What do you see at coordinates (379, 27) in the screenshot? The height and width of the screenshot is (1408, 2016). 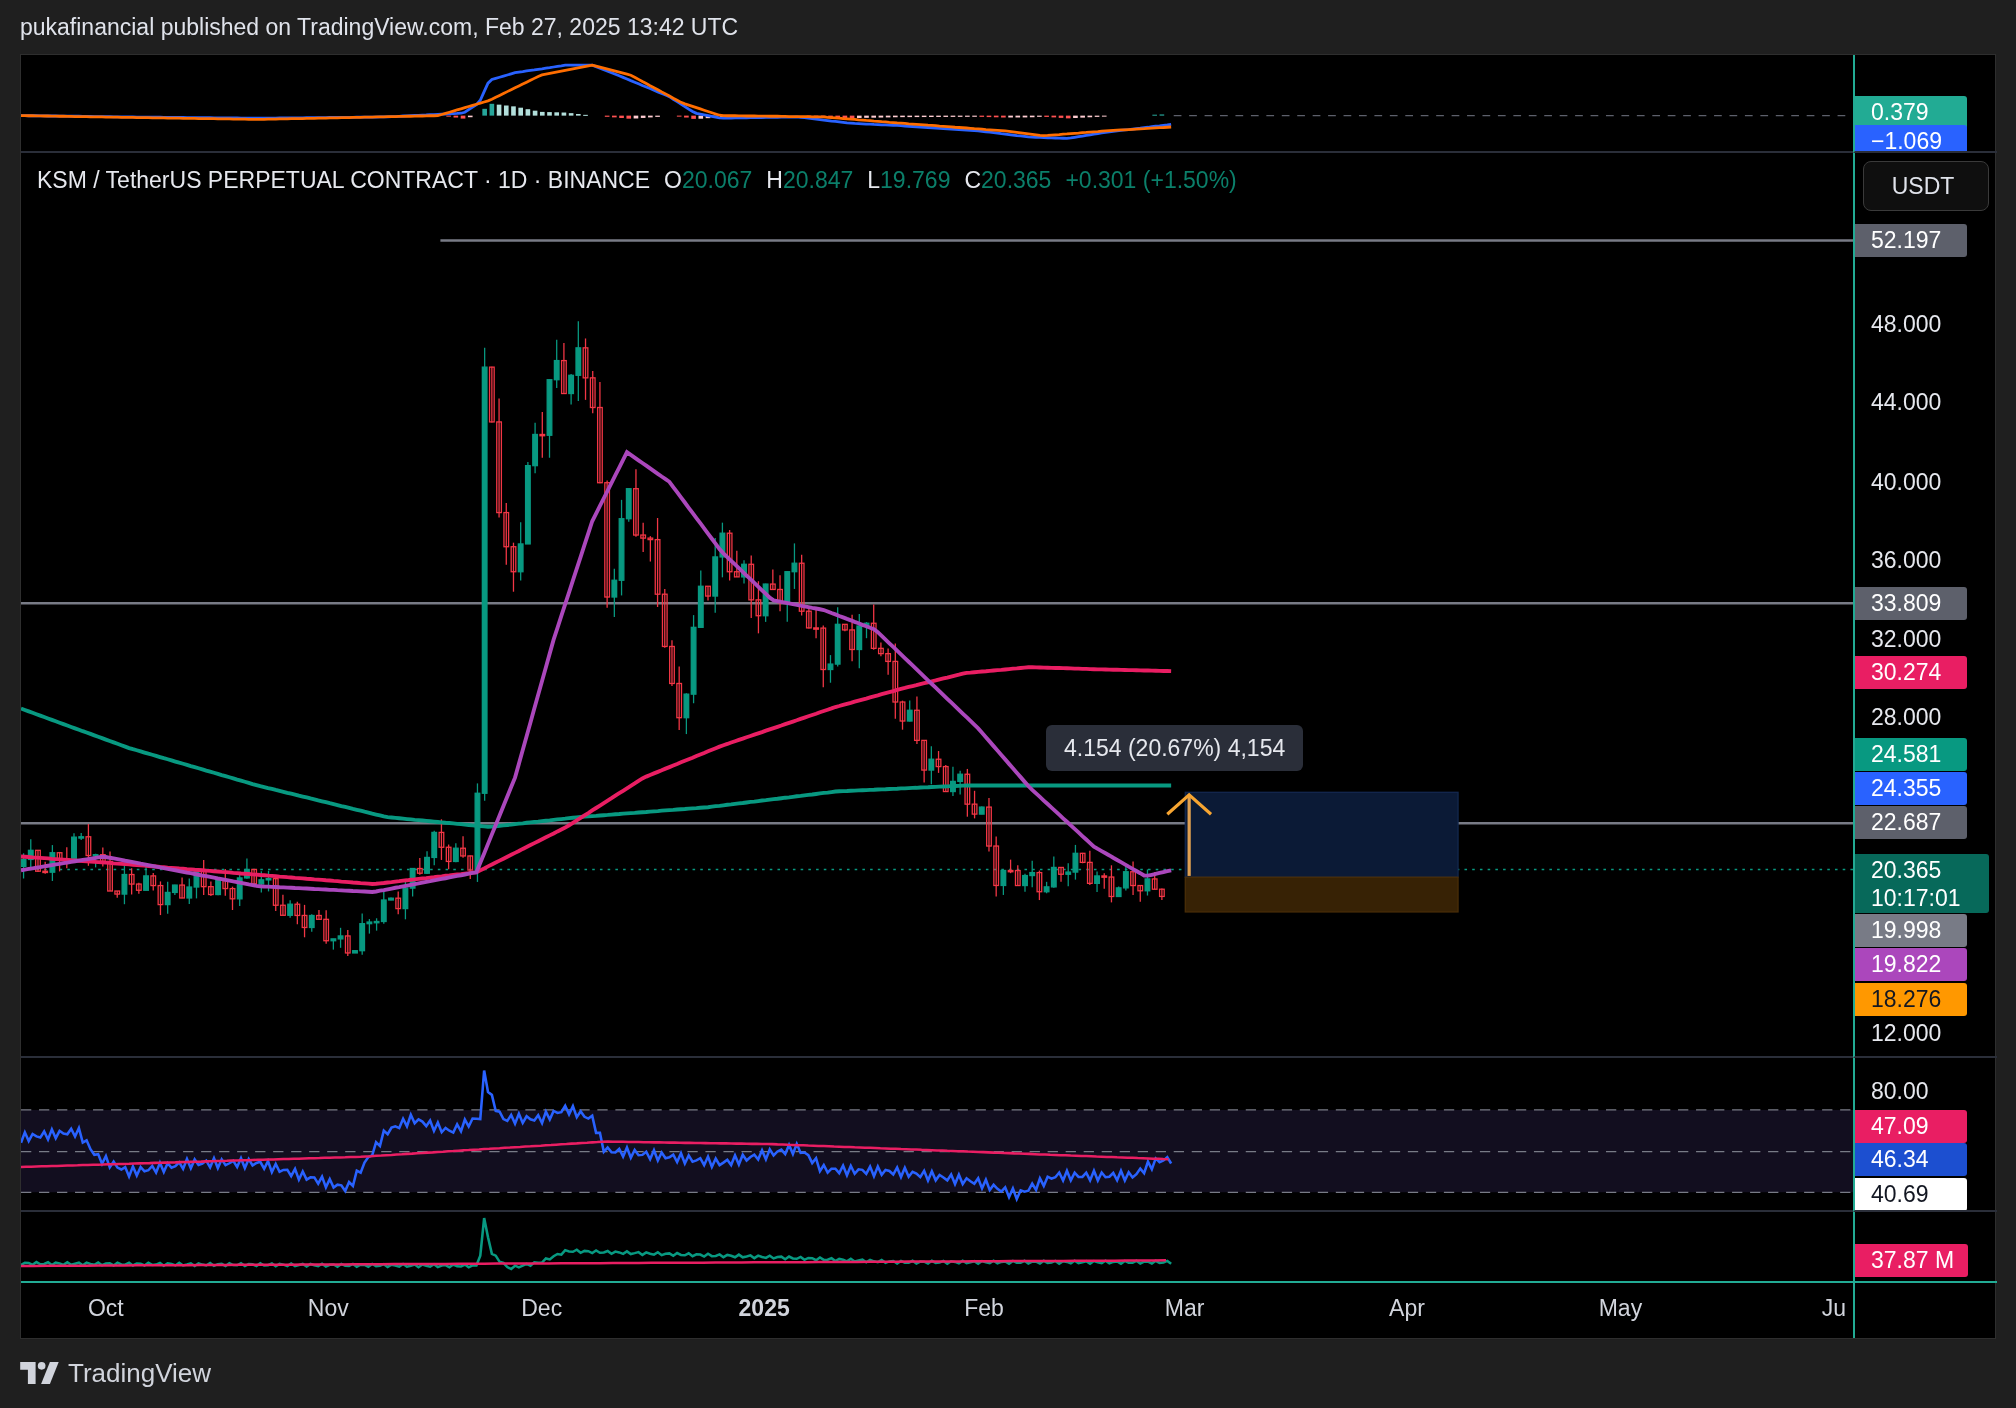 I see `publisher-line: pukafinancial published on TradingView.com, Feb 27, 2025 13:42 UTC` at bounding box center [379, 27].